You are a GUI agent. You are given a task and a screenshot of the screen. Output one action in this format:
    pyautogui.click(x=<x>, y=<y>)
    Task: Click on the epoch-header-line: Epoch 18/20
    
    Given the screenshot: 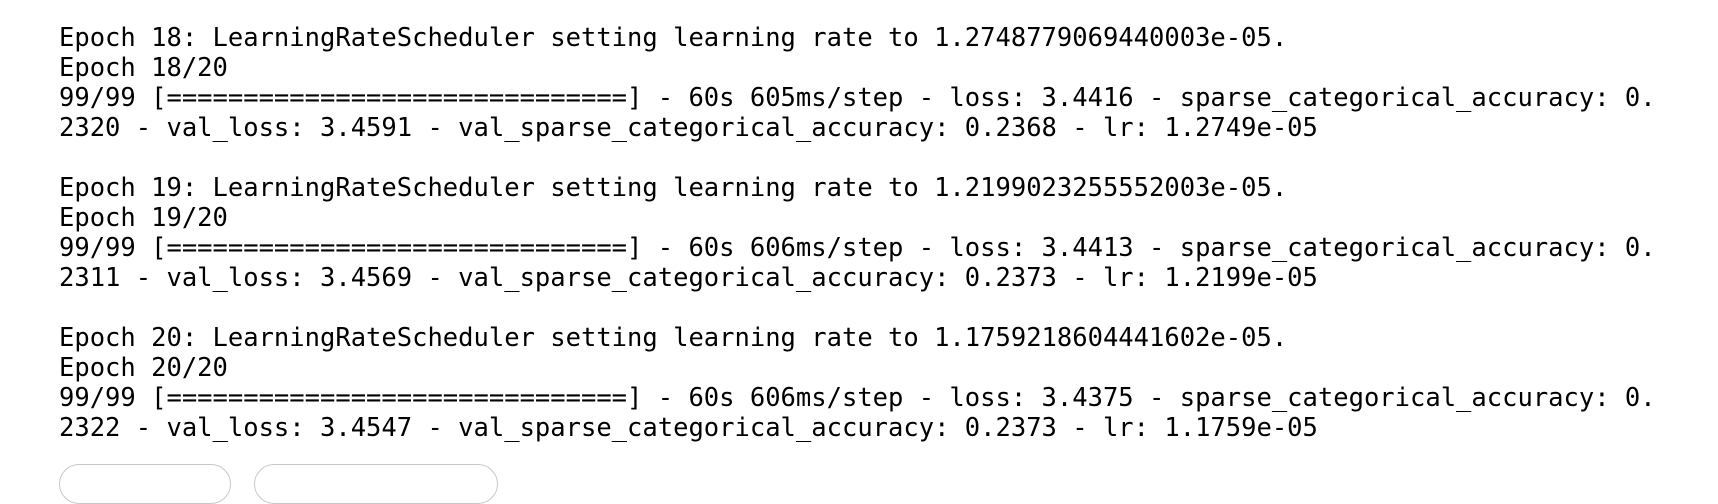 What is the action you would take?
    pyautogui.click(x=143, y=68)
    